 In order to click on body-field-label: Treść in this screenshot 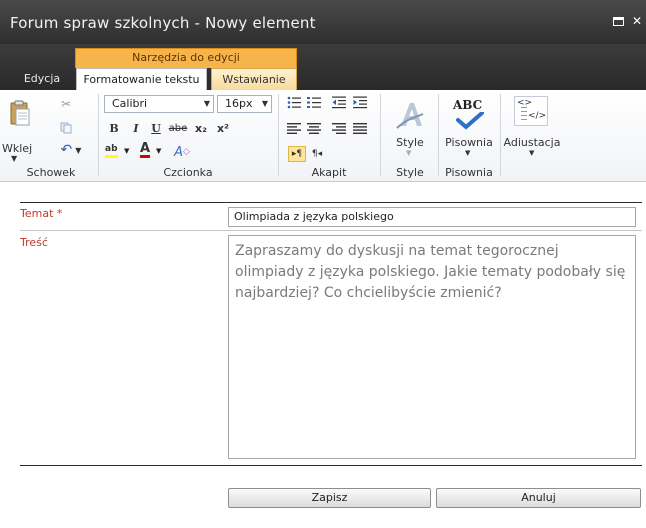, I will do `click(34, 242)`.